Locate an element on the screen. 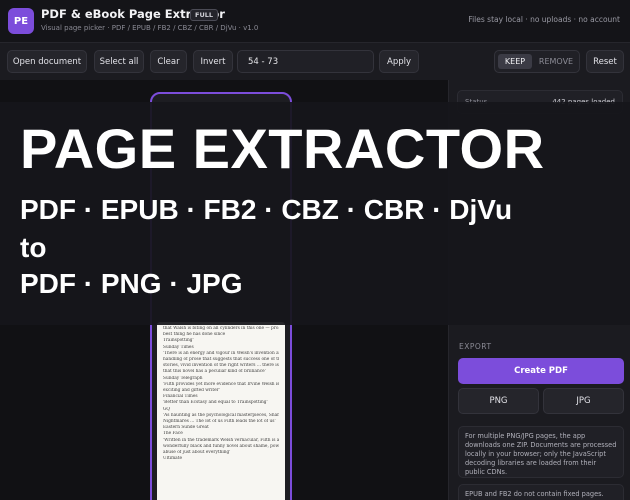 This screenshot has height=500, width=630. mode-toggle: KEEP REMOVE is located at coordinates (537, 61).